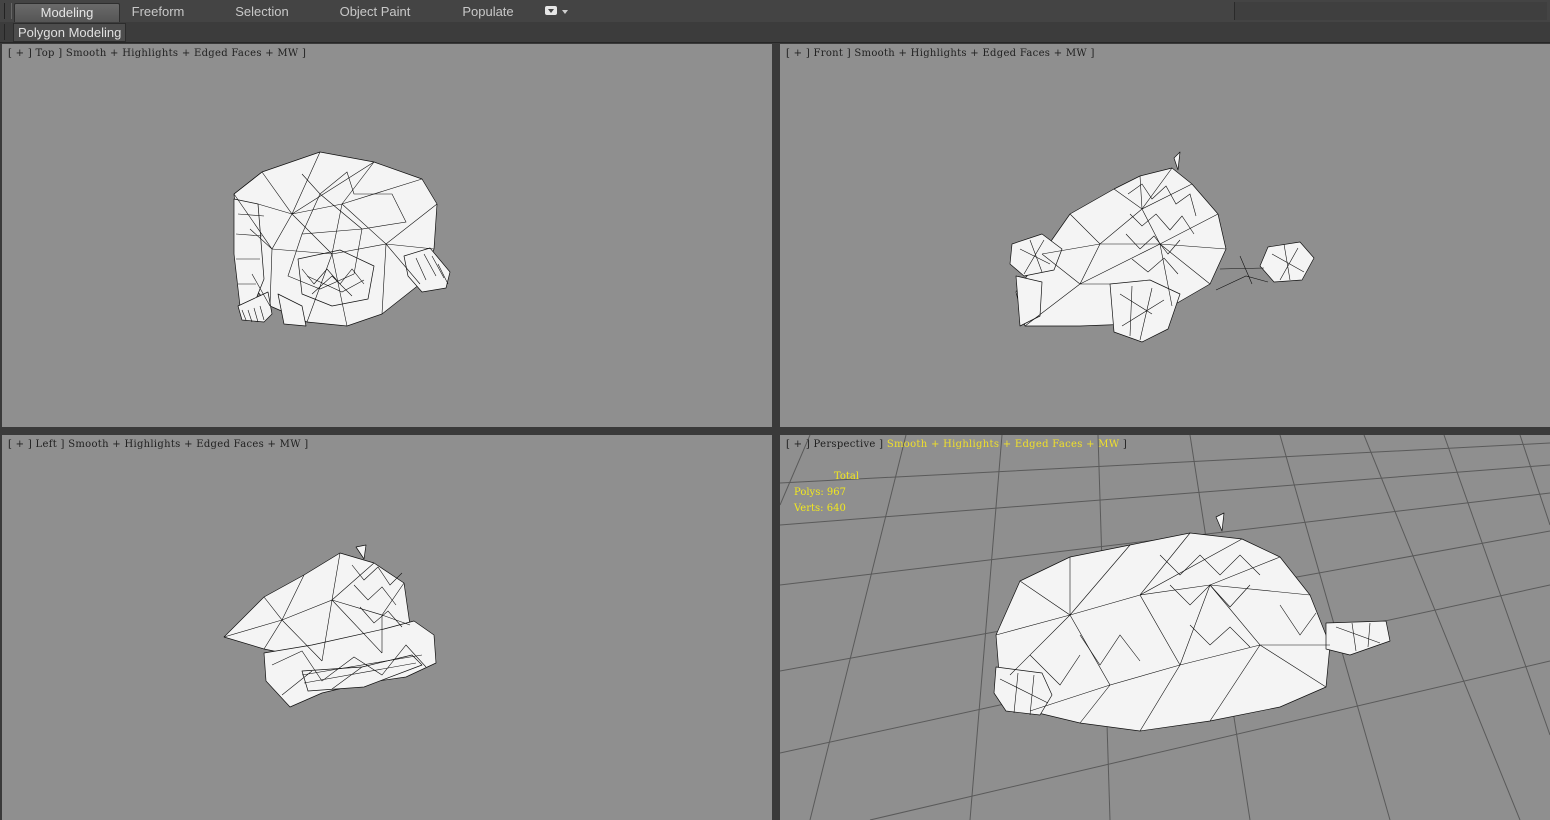 Image resolution: width=1550 pixels, height=820 pixels. I want to click on tab-populate: Populate, so click(488, 12).